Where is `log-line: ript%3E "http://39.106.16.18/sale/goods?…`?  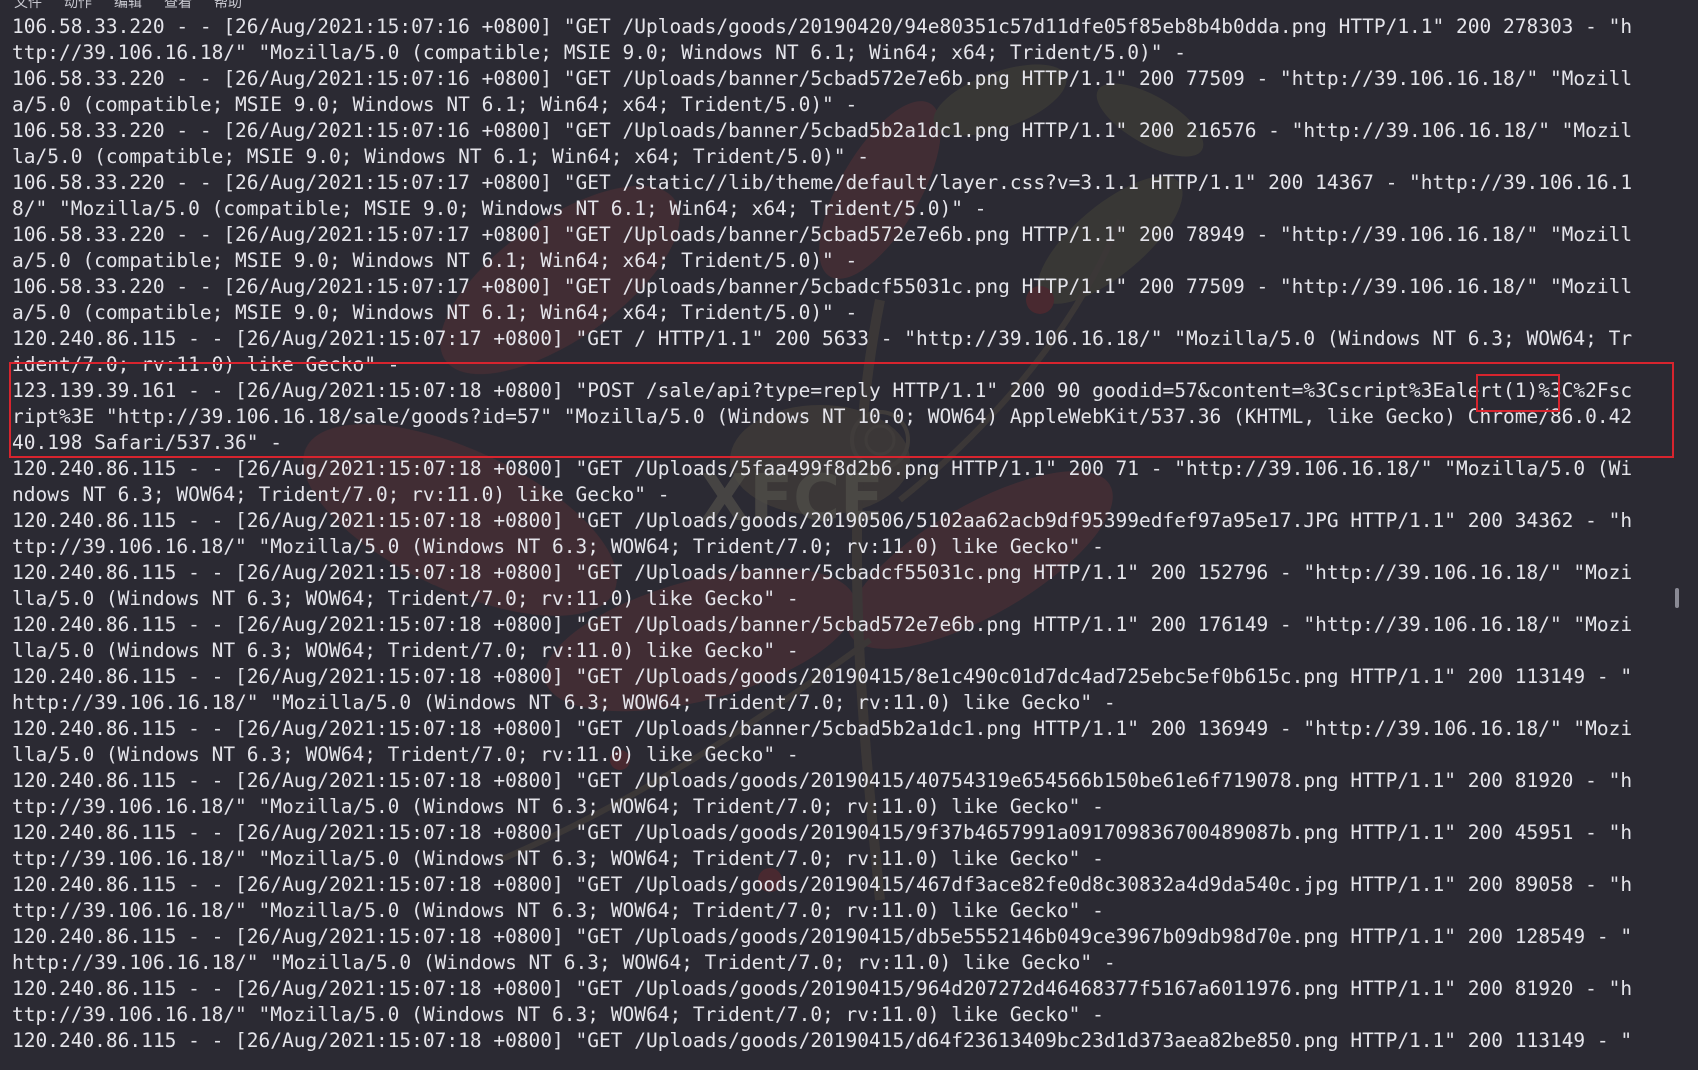 log-line: ript%3E "http://39.106.16.18/sale/goods?… is located at coordinates (822, 416).